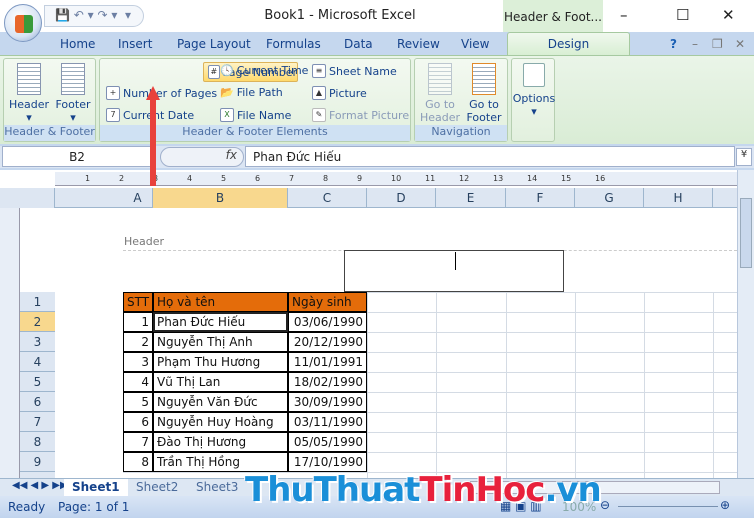 Image resolution: width=754 pixels, height=518 pixels. I want to click on ribbon-close-icon: ✕, so click(740, 44).